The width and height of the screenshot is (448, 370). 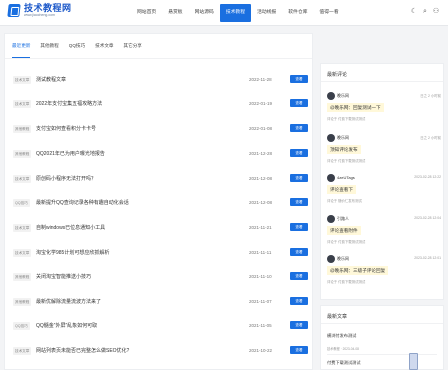 I want to click on article-date: 2022-11-28, so click(x=260, y=79).